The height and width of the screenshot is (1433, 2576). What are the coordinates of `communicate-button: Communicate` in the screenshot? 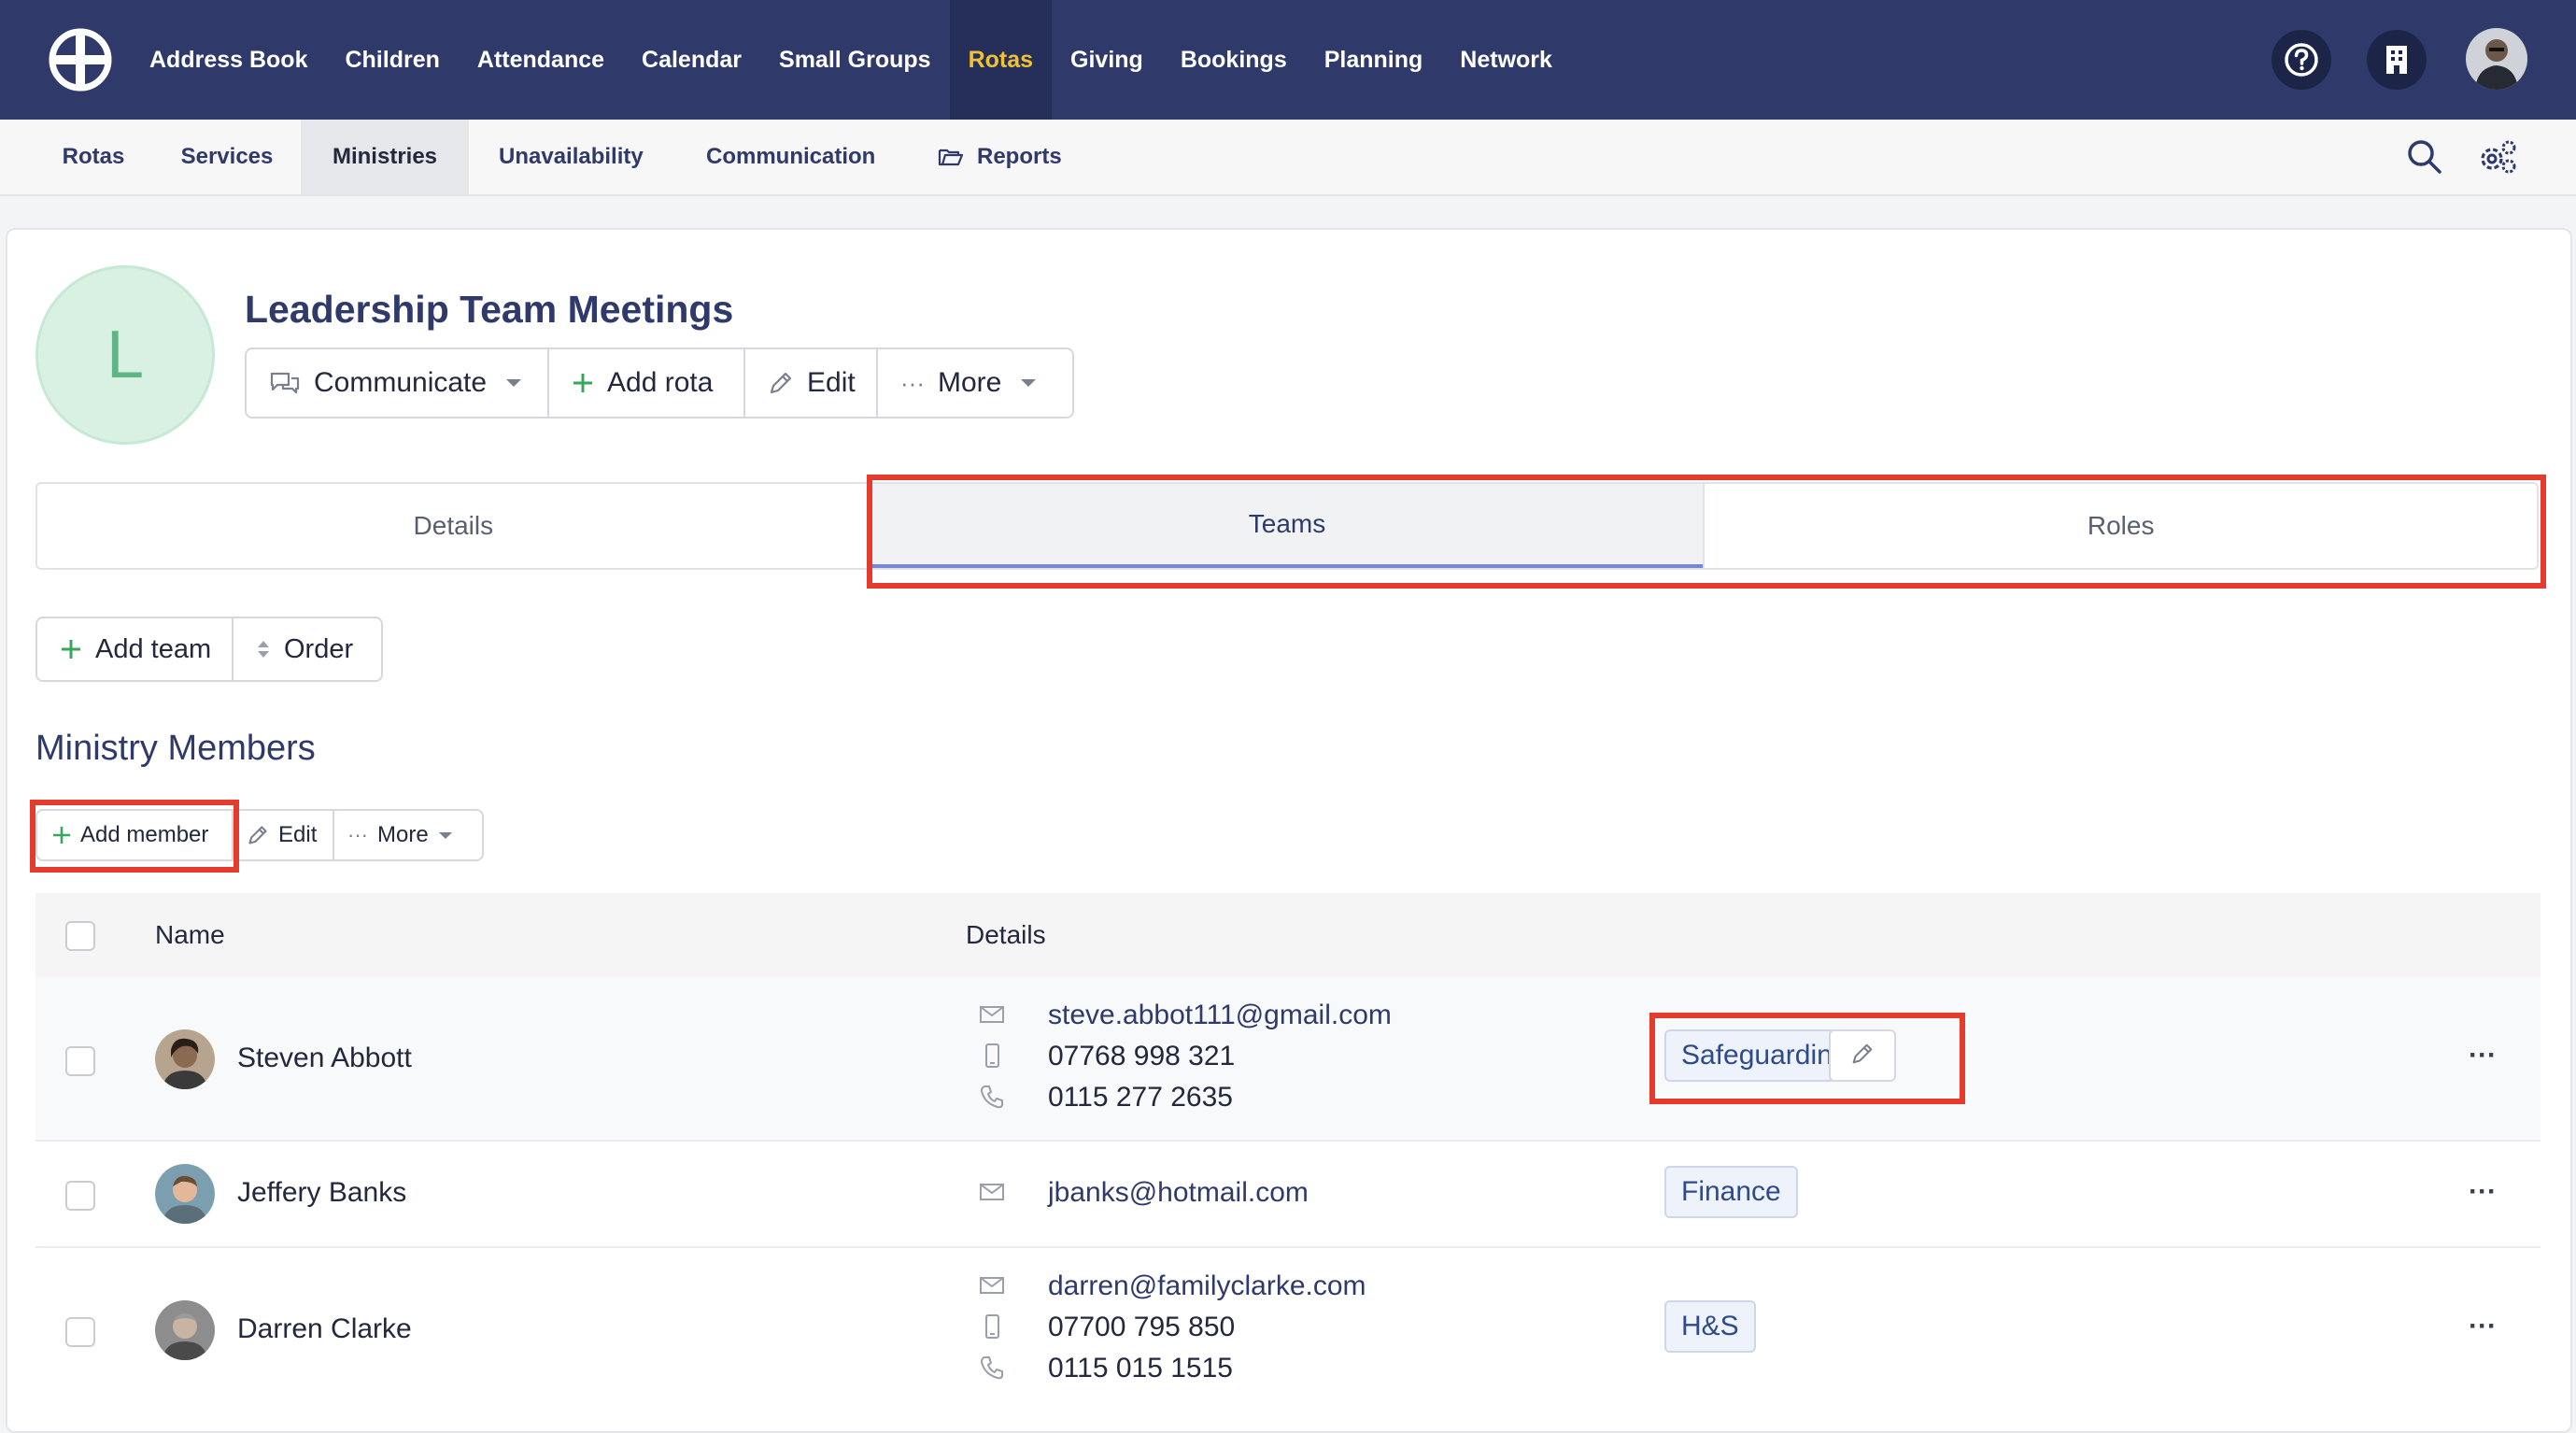 It's located at (398, 383).